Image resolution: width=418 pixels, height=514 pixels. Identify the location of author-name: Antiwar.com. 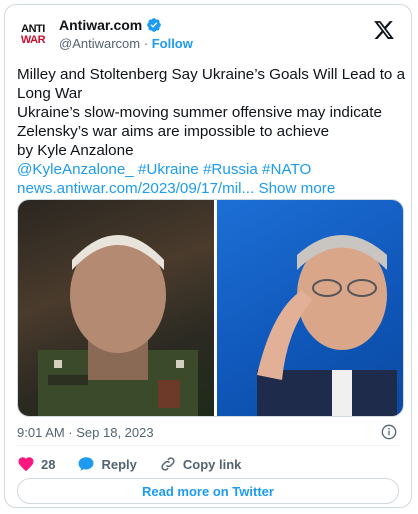
(100, 25).